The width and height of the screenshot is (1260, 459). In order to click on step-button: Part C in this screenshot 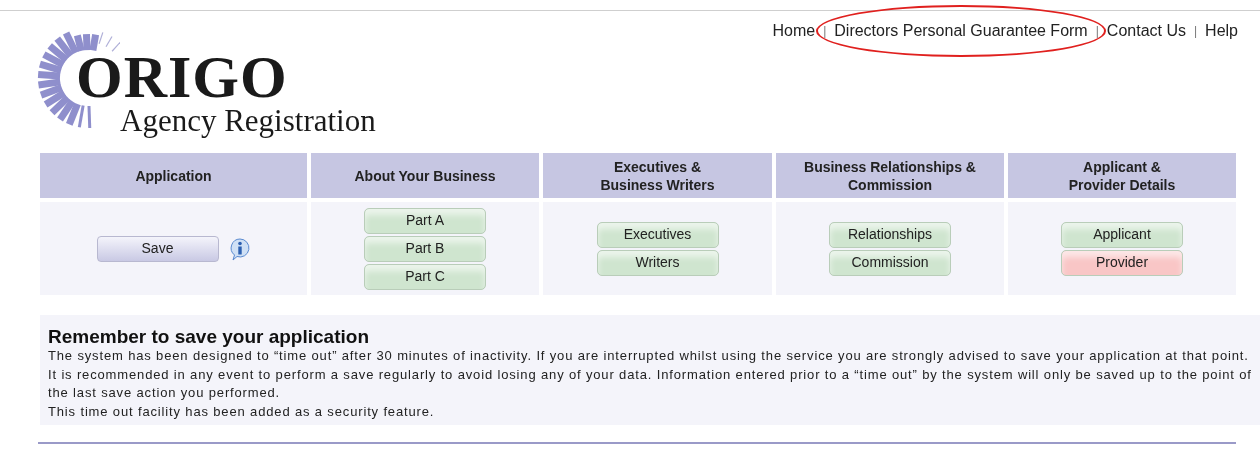, I will do `click(425, 276)`.